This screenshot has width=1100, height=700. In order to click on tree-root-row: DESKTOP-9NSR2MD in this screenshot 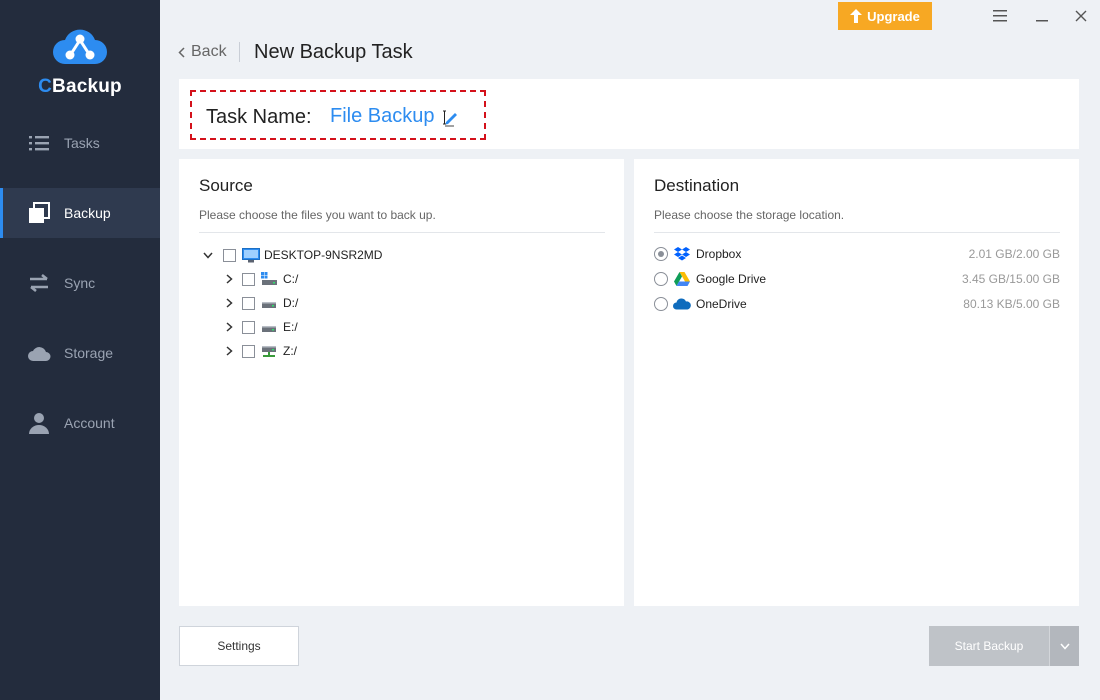, I will do `click(291, 255)`.